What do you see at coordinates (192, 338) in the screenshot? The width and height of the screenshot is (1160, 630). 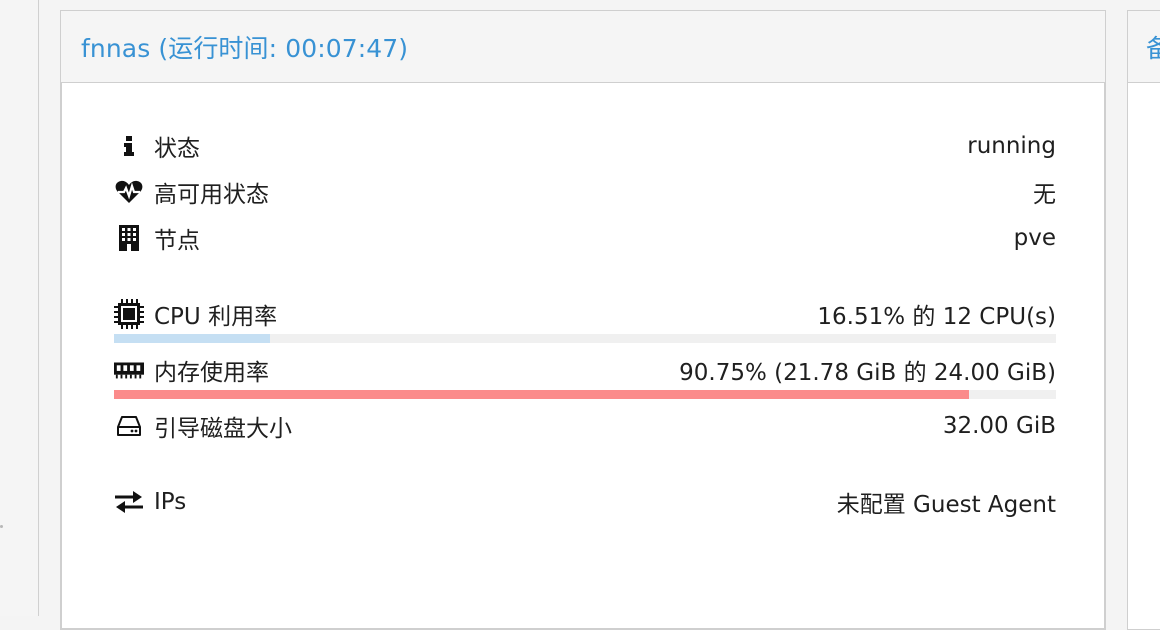 I see `cpu-usage-fill` at bounding box center [192, 338].